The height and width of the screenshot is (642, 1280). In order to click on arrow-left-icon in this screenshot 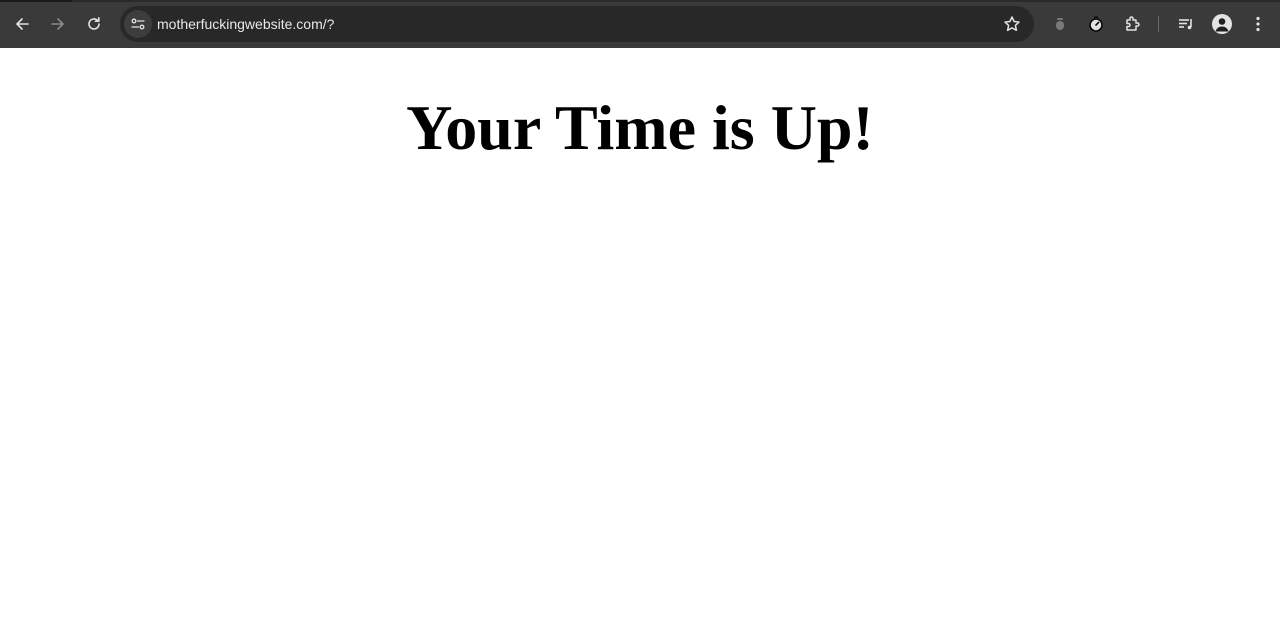, I will do `click(22, 24)`.